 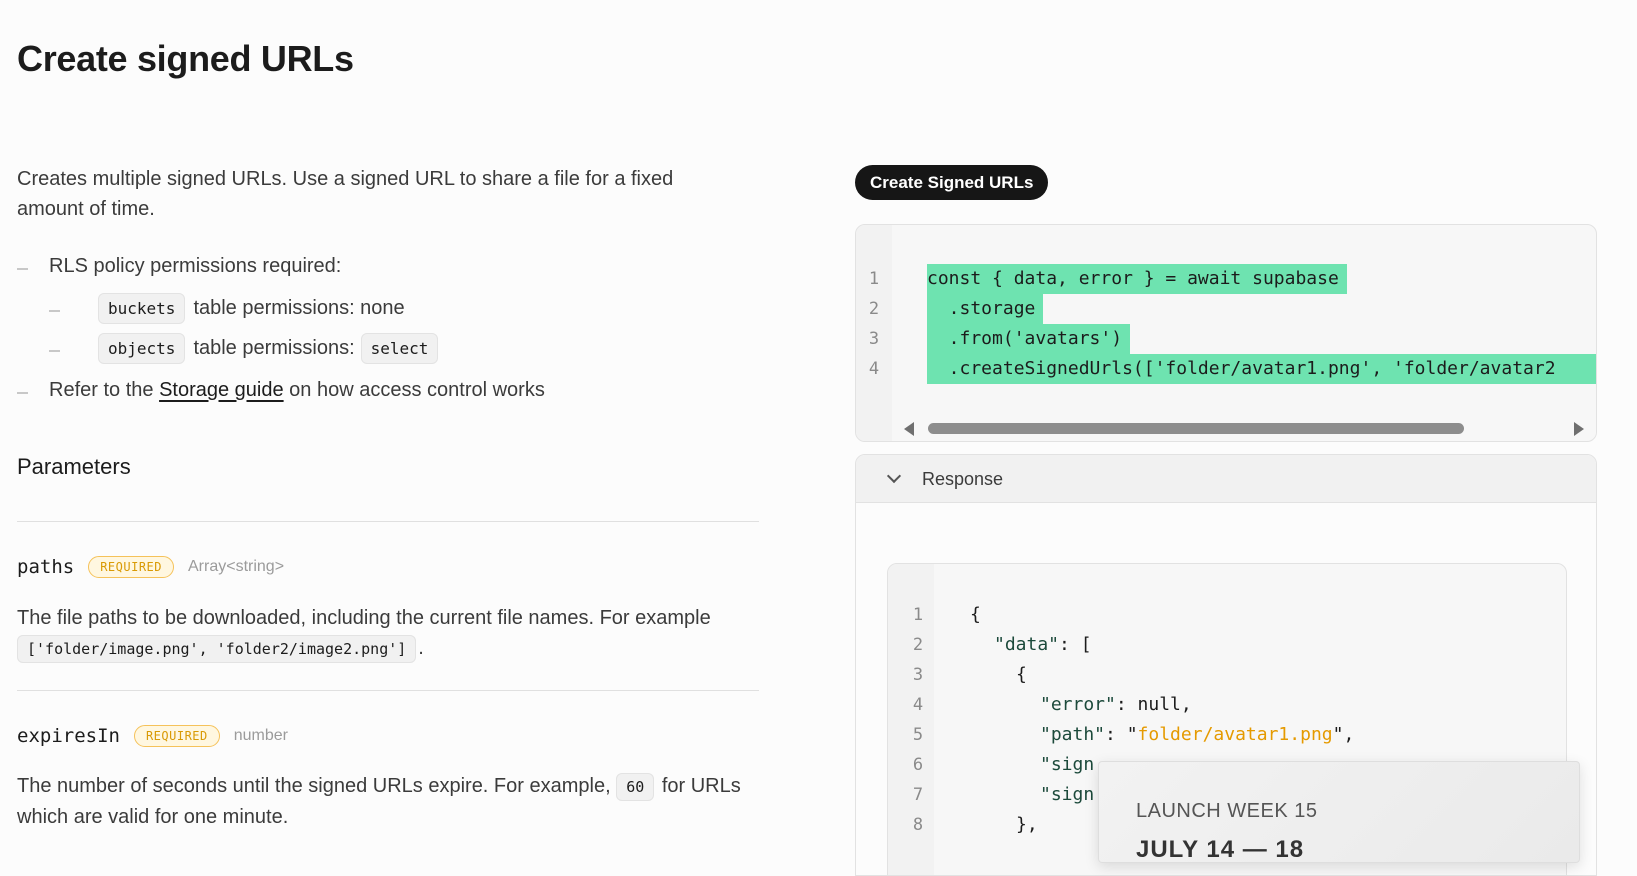 What do you see at coordinates (399, 348) in the screenshot?
I see `inline-code: select` at bounding box center [399, 348].